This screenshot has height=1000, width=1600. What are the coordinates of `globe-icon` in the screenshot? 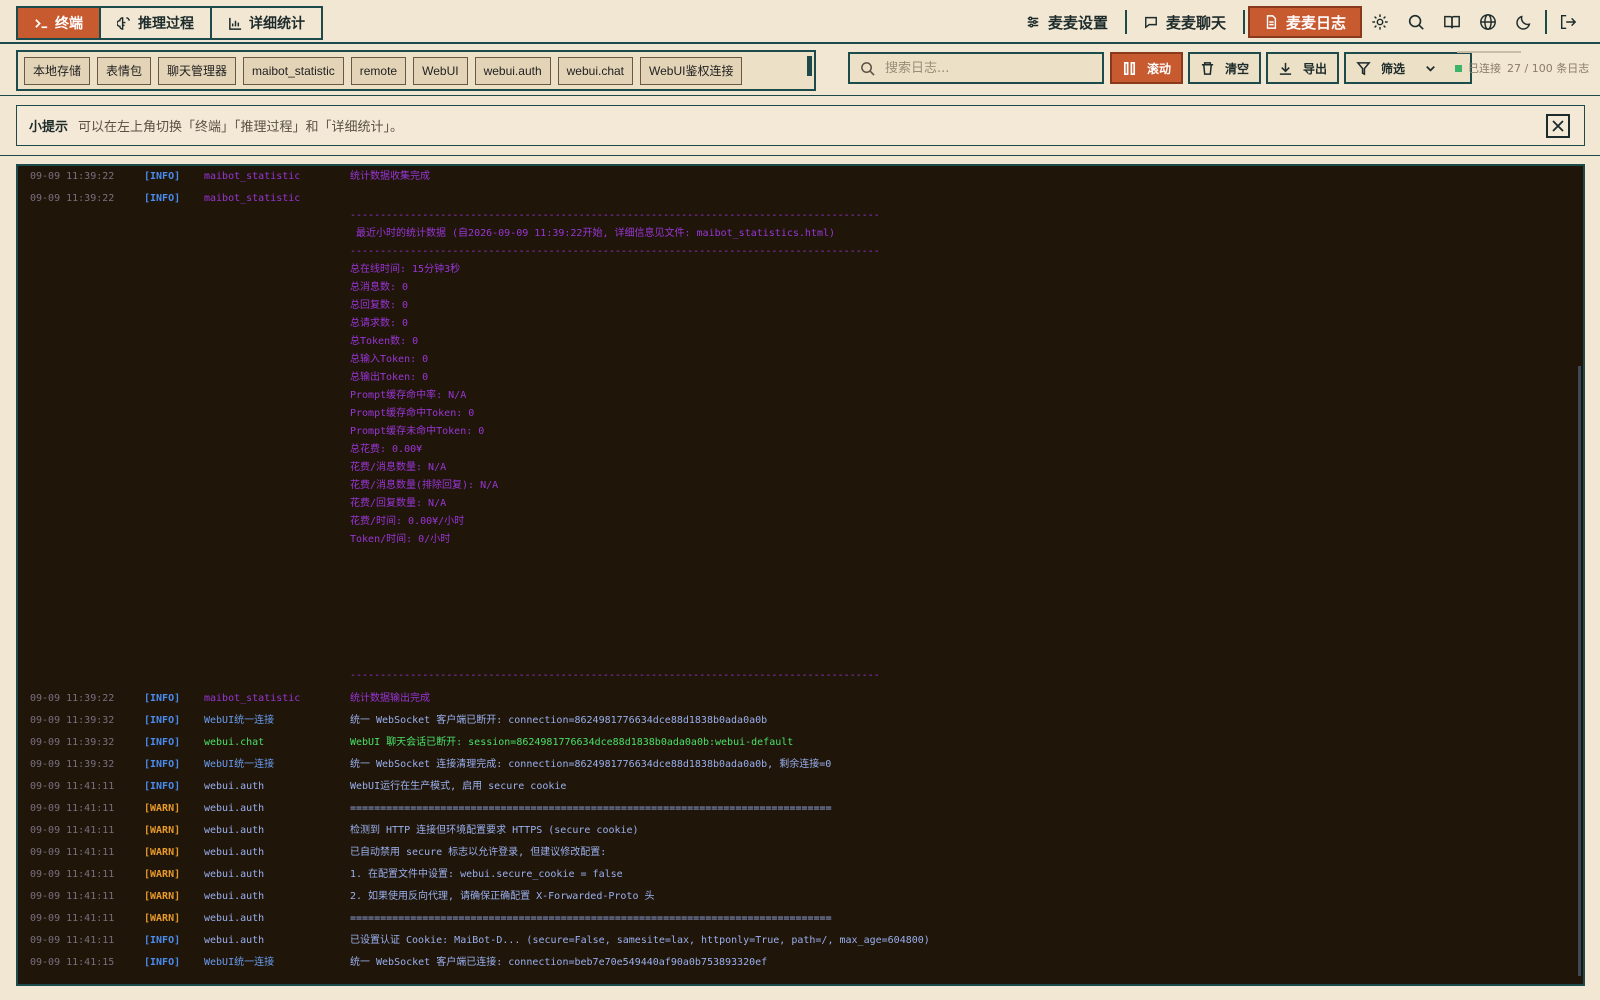 It's located at (1488, 22).